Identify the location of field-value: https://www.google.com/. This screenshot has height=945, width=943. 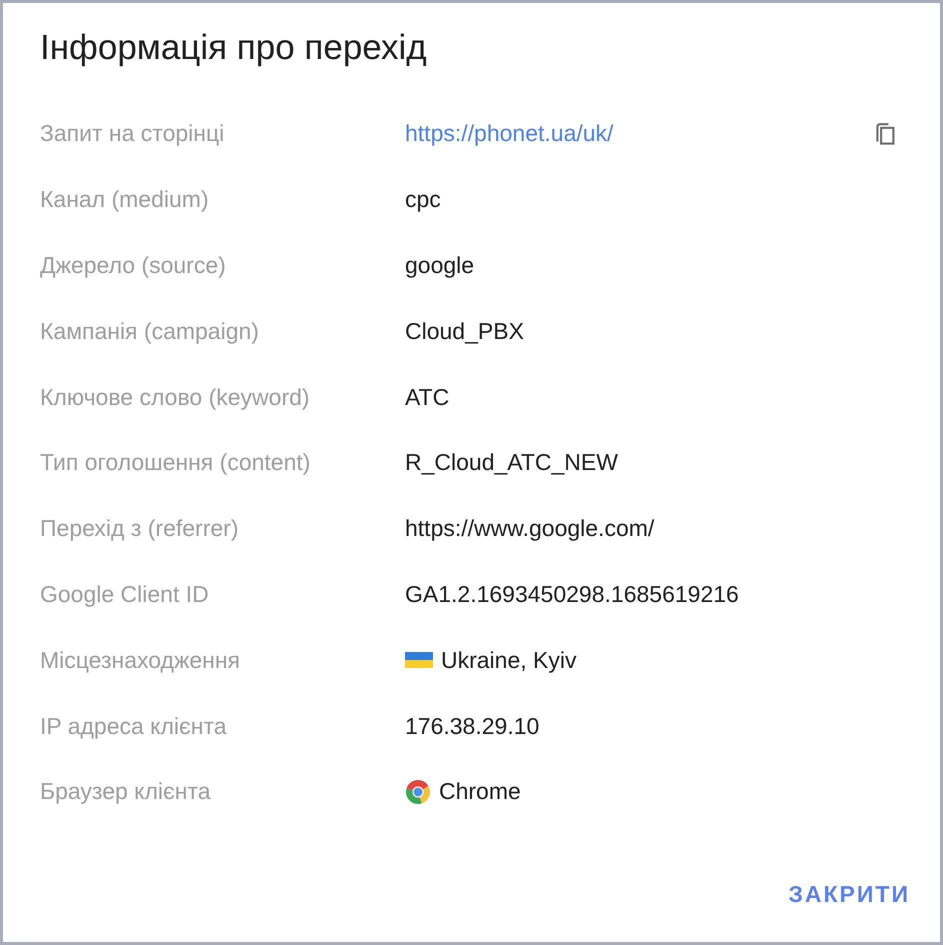
(529, 528).